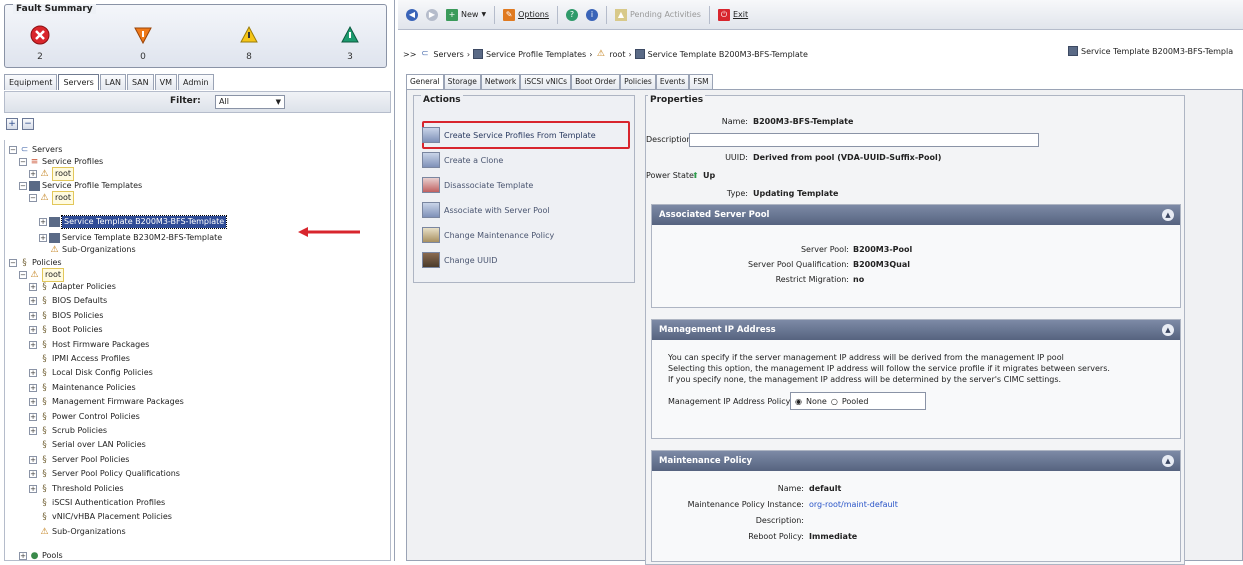 Image resolution: width=1243 pixels, height=565 pixels. I want to click on description-input, so click(864, 140).